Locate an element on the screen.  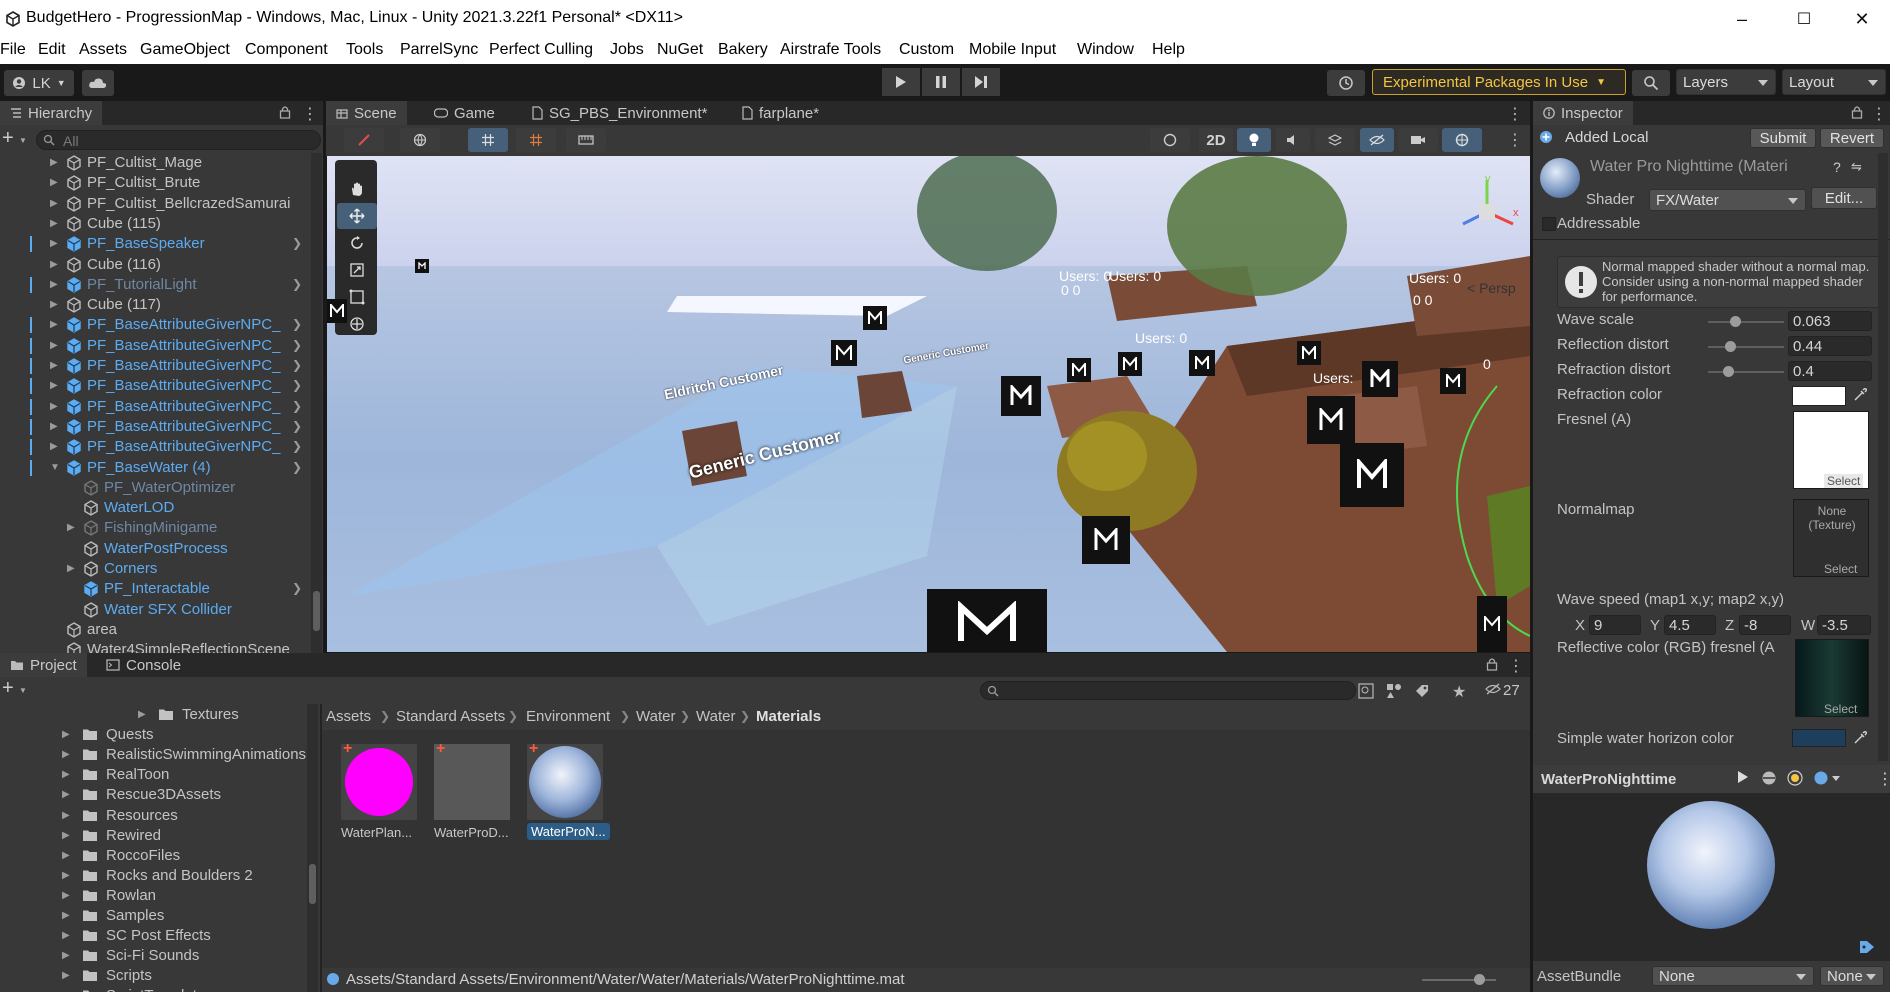
play-icon is located at coordinates (1743, 777).